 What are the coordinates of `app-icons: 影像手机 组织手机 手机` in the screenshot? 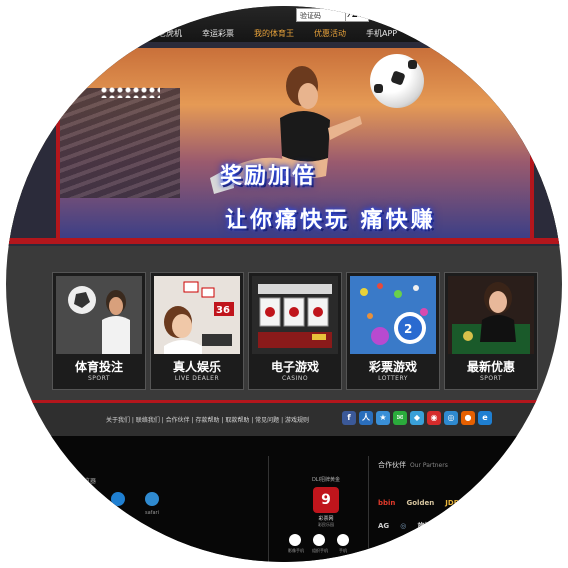 It's located at (319, 544).